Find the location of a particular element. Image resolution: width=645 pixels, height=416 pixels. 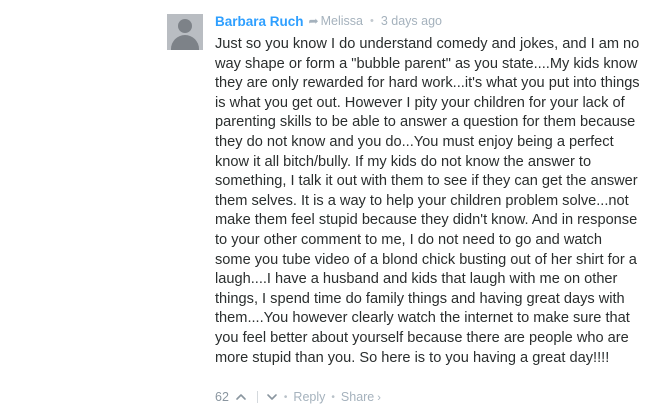

chevron-up-icon is located at coordinates (241, 397).